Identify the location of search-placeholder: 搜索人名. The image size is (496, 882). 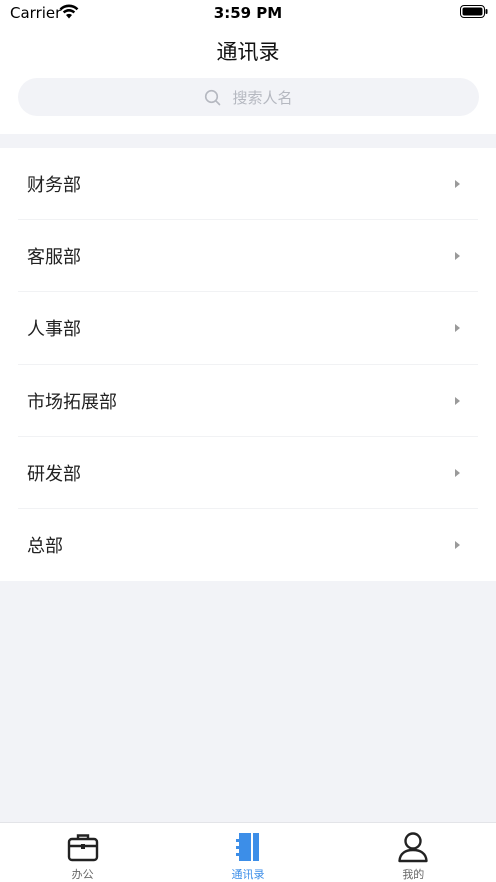
(262, 97).